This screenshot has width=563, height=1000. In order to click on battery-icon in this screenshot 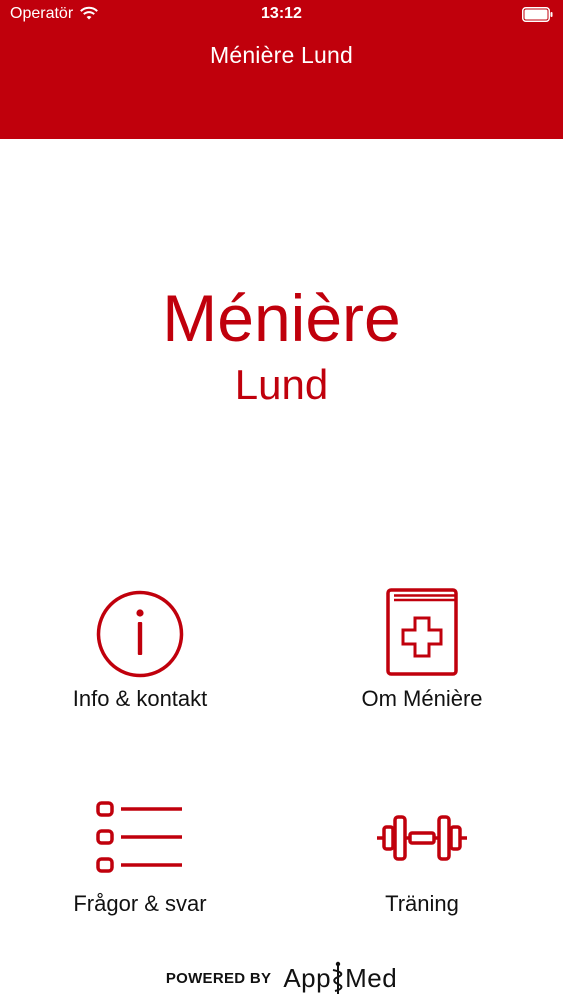, I will do `click(537, 14)`.